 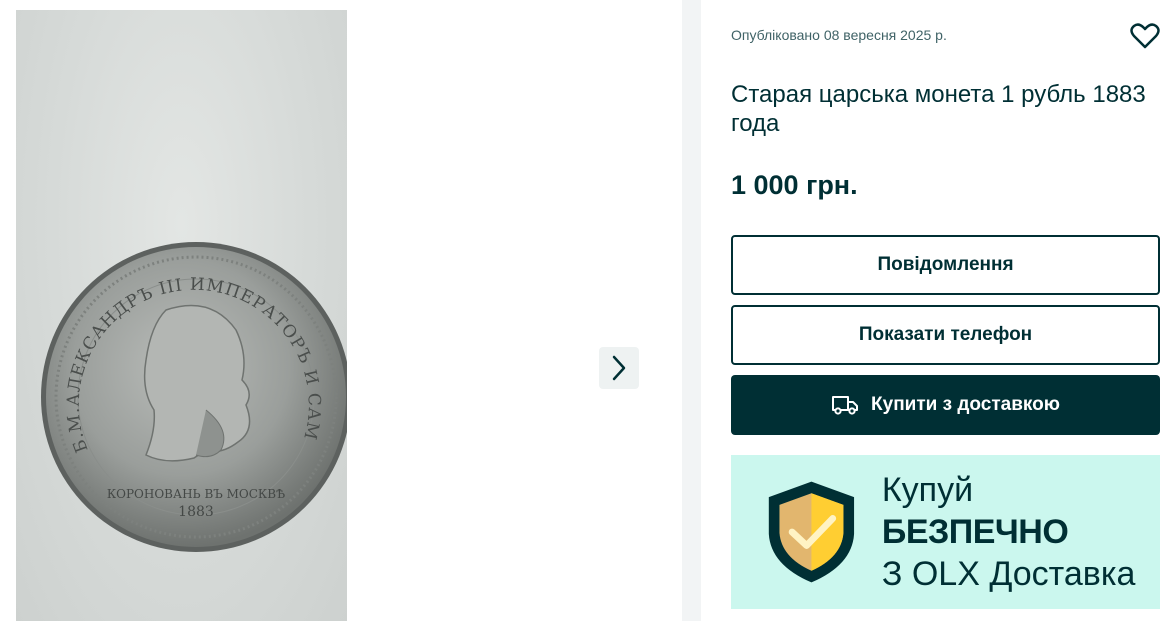 What do you see at coordinates (196, 494) in the screenshot?
I see `coin-bottom-legend: КОРОНОВАНЬ ВЪ МОСКВѢ` at bounding box center [196, 494].